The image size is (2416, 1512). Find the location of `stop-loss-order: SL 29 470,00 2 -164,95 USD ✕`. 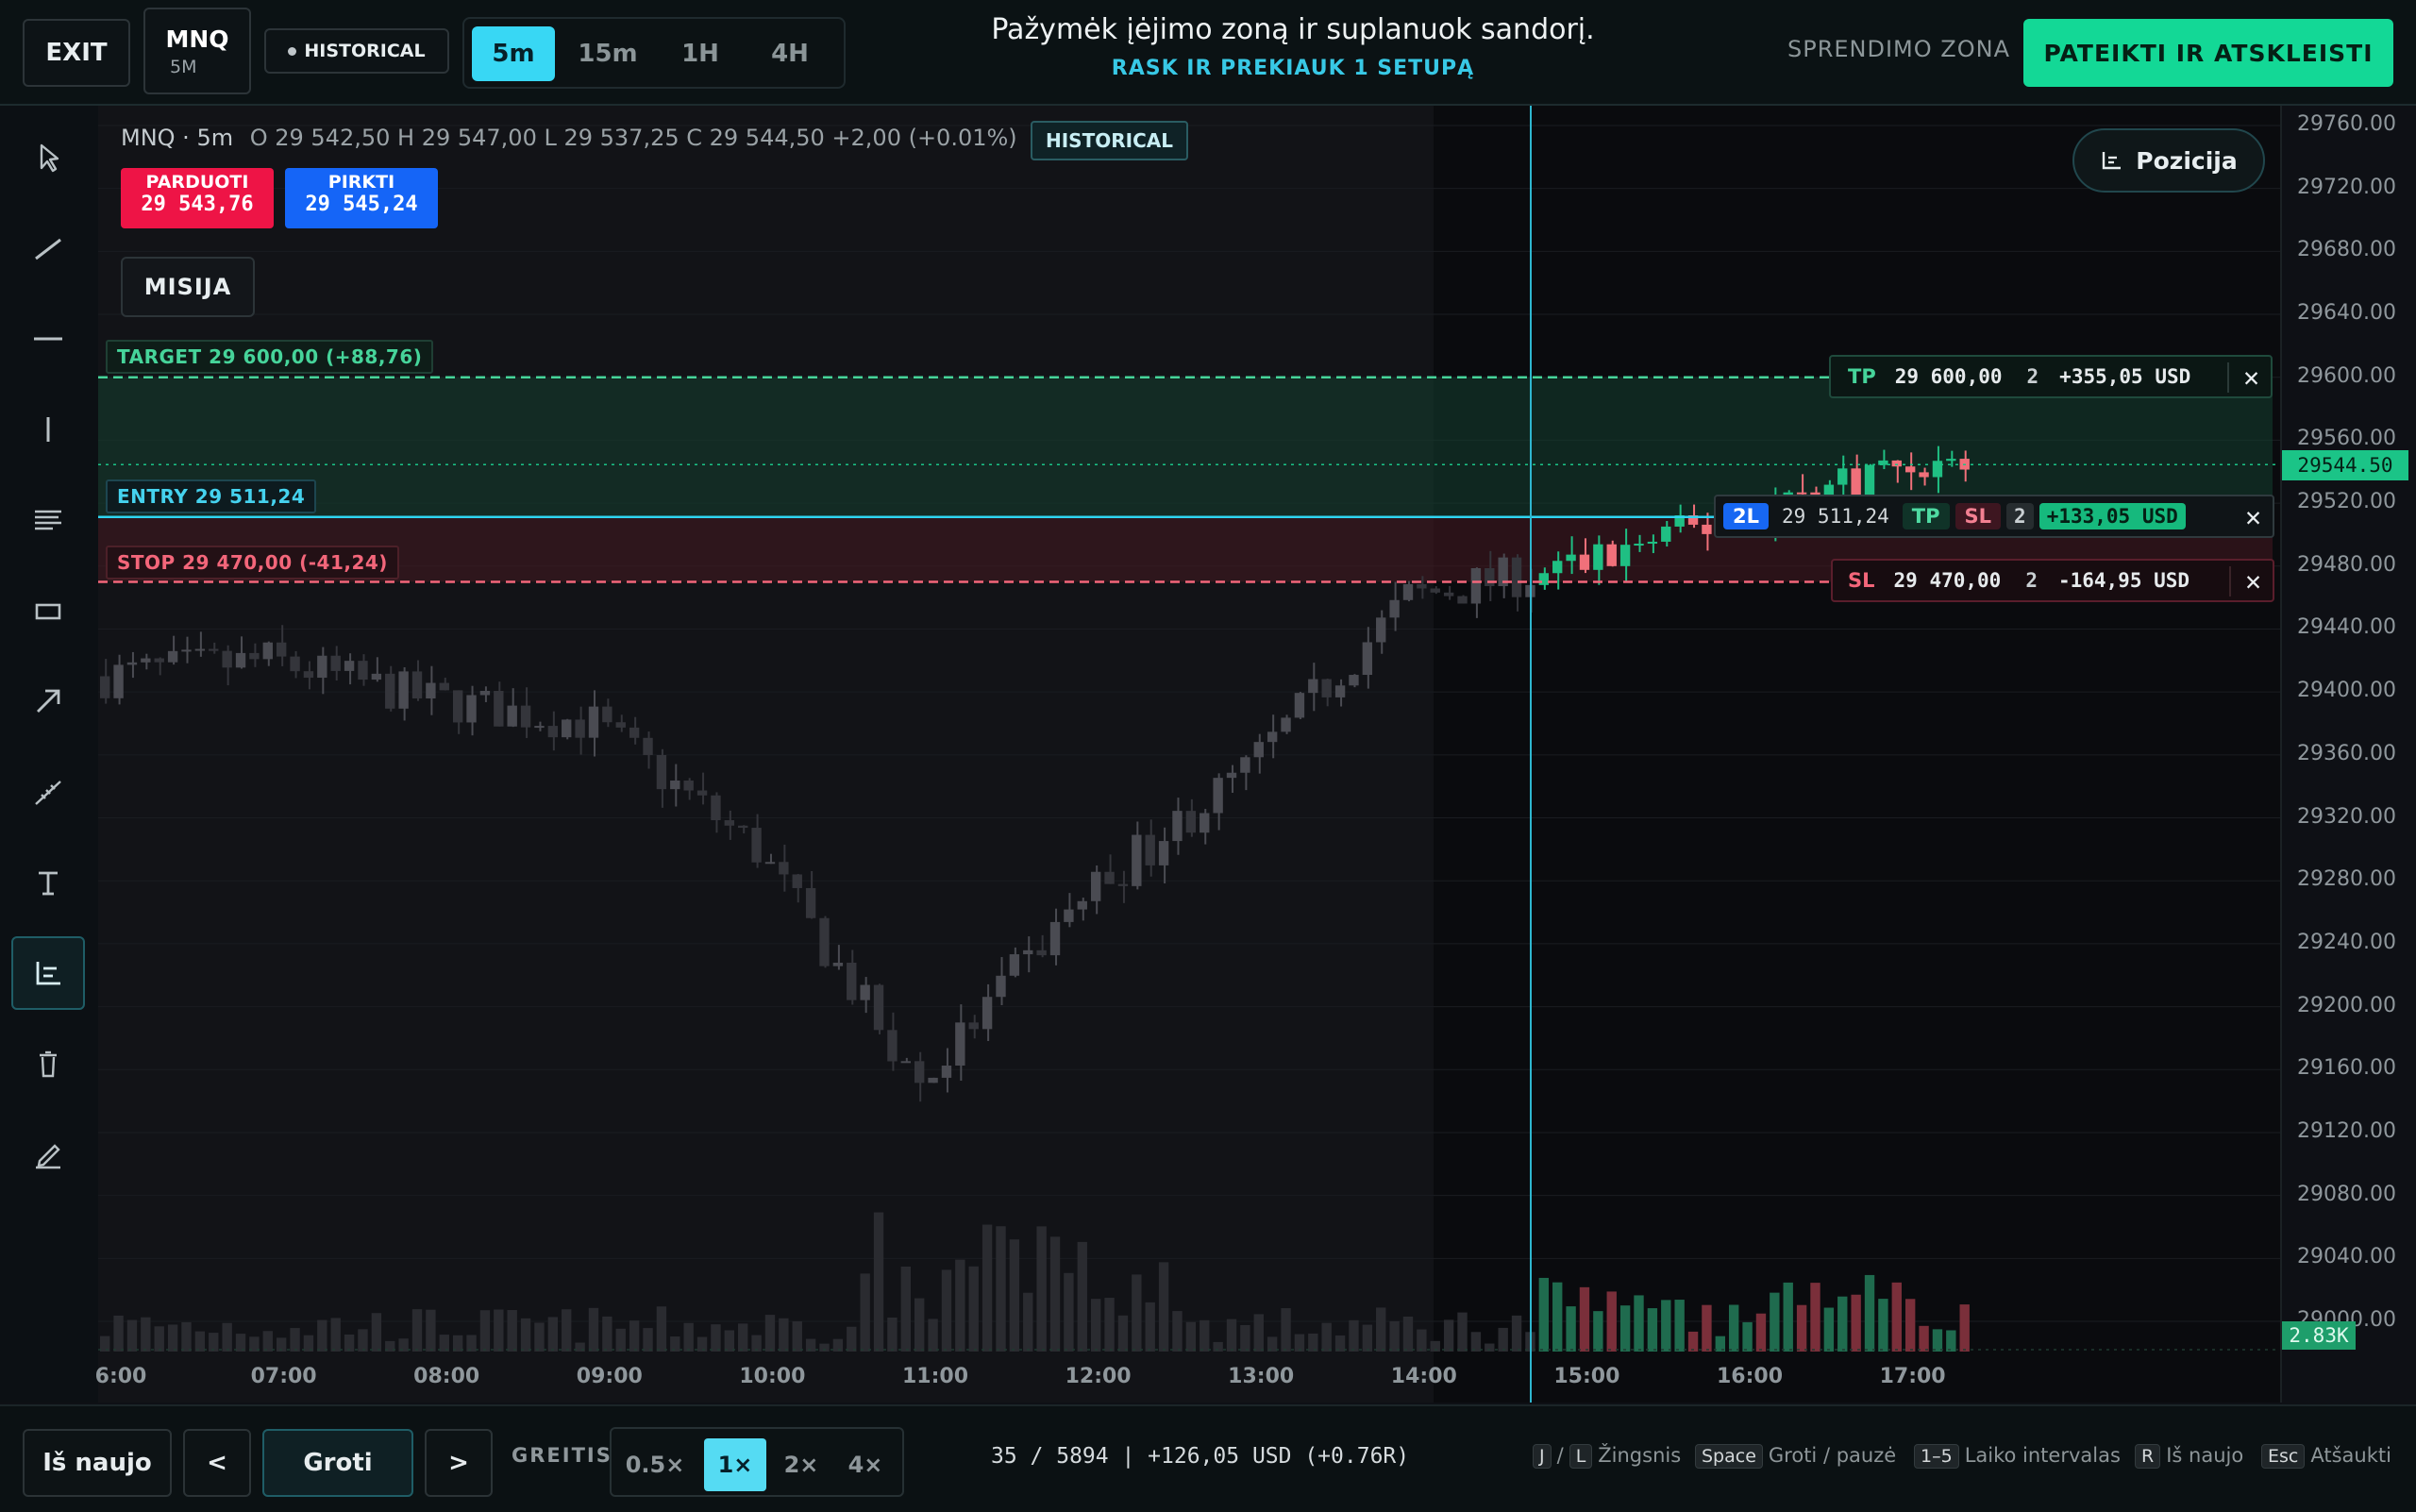

stop-loss-order: SL 29 470,00 2 -164,95 USD ✕ is located at coordinates (2052, 580).